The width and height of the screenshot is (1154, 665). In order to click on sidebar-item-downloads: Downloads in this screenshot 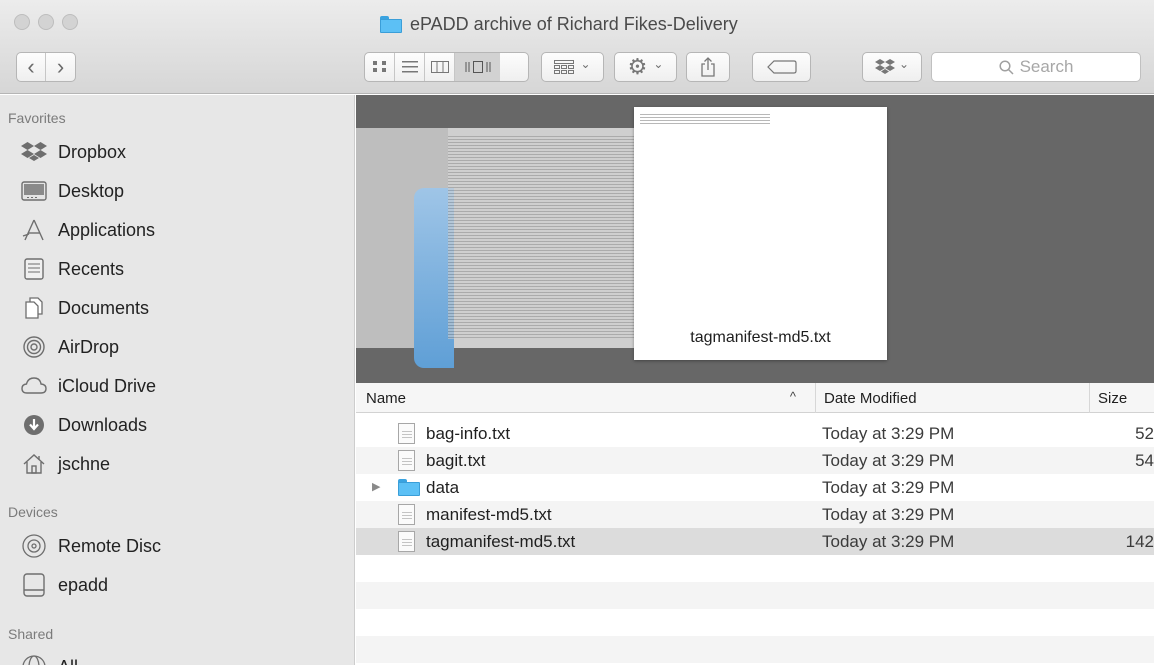, I will do `click(183, 425)`.